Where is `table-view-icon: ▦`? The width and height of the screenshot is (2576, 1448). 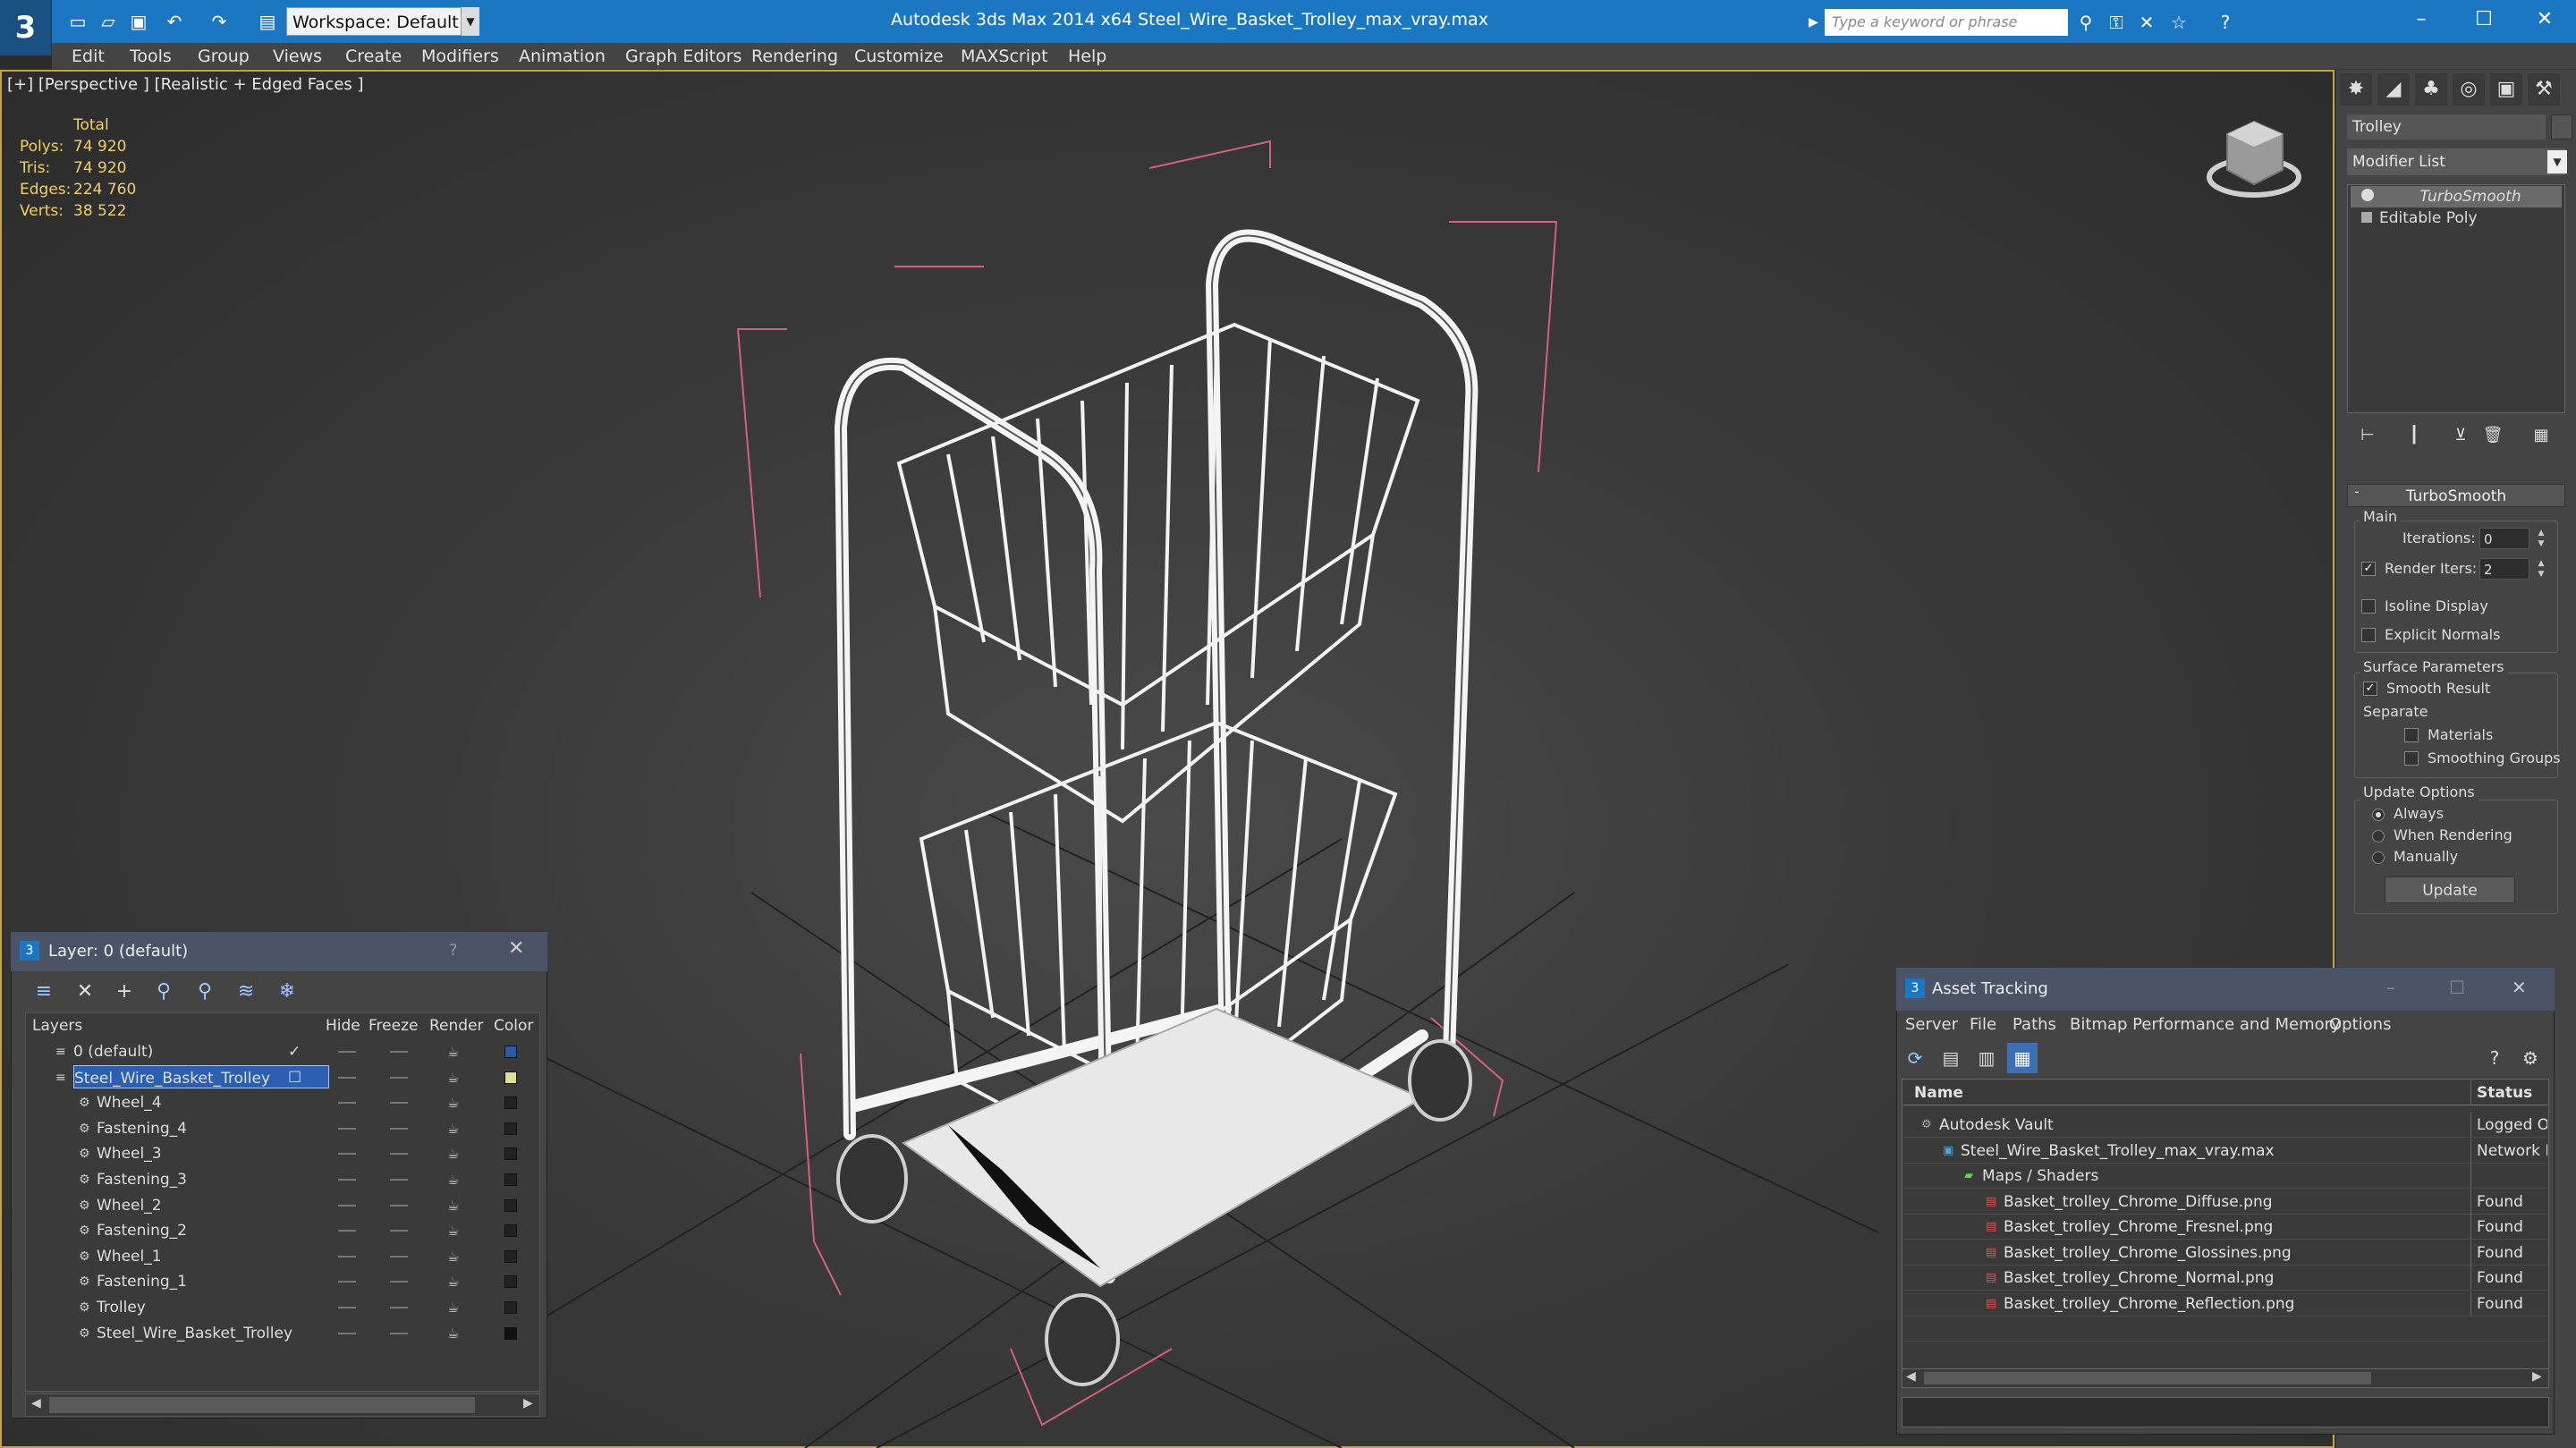 table-view-icon: ▦ is located at coordinates (2022, 1058).